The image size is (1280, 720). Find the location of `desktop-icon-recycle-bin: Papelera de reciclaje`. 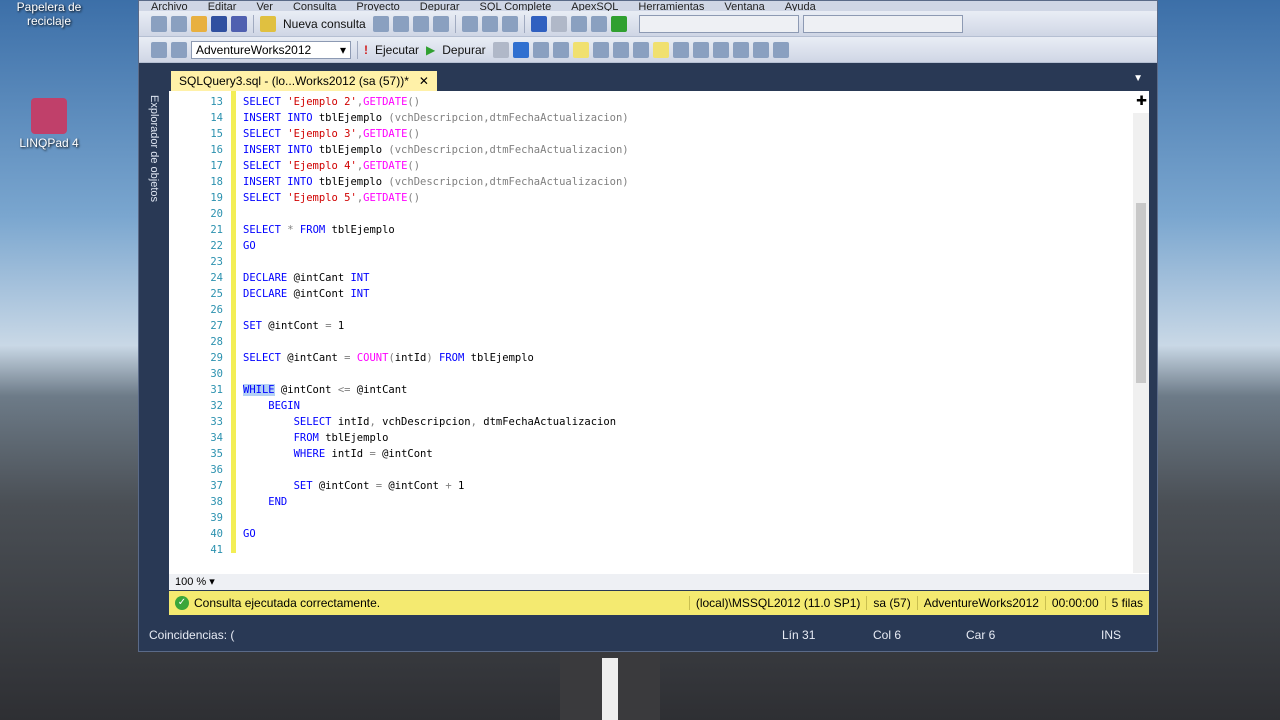

desktop-icon-recycle-bin: Papelera de reciclaje is located at coordinates (49, 14).